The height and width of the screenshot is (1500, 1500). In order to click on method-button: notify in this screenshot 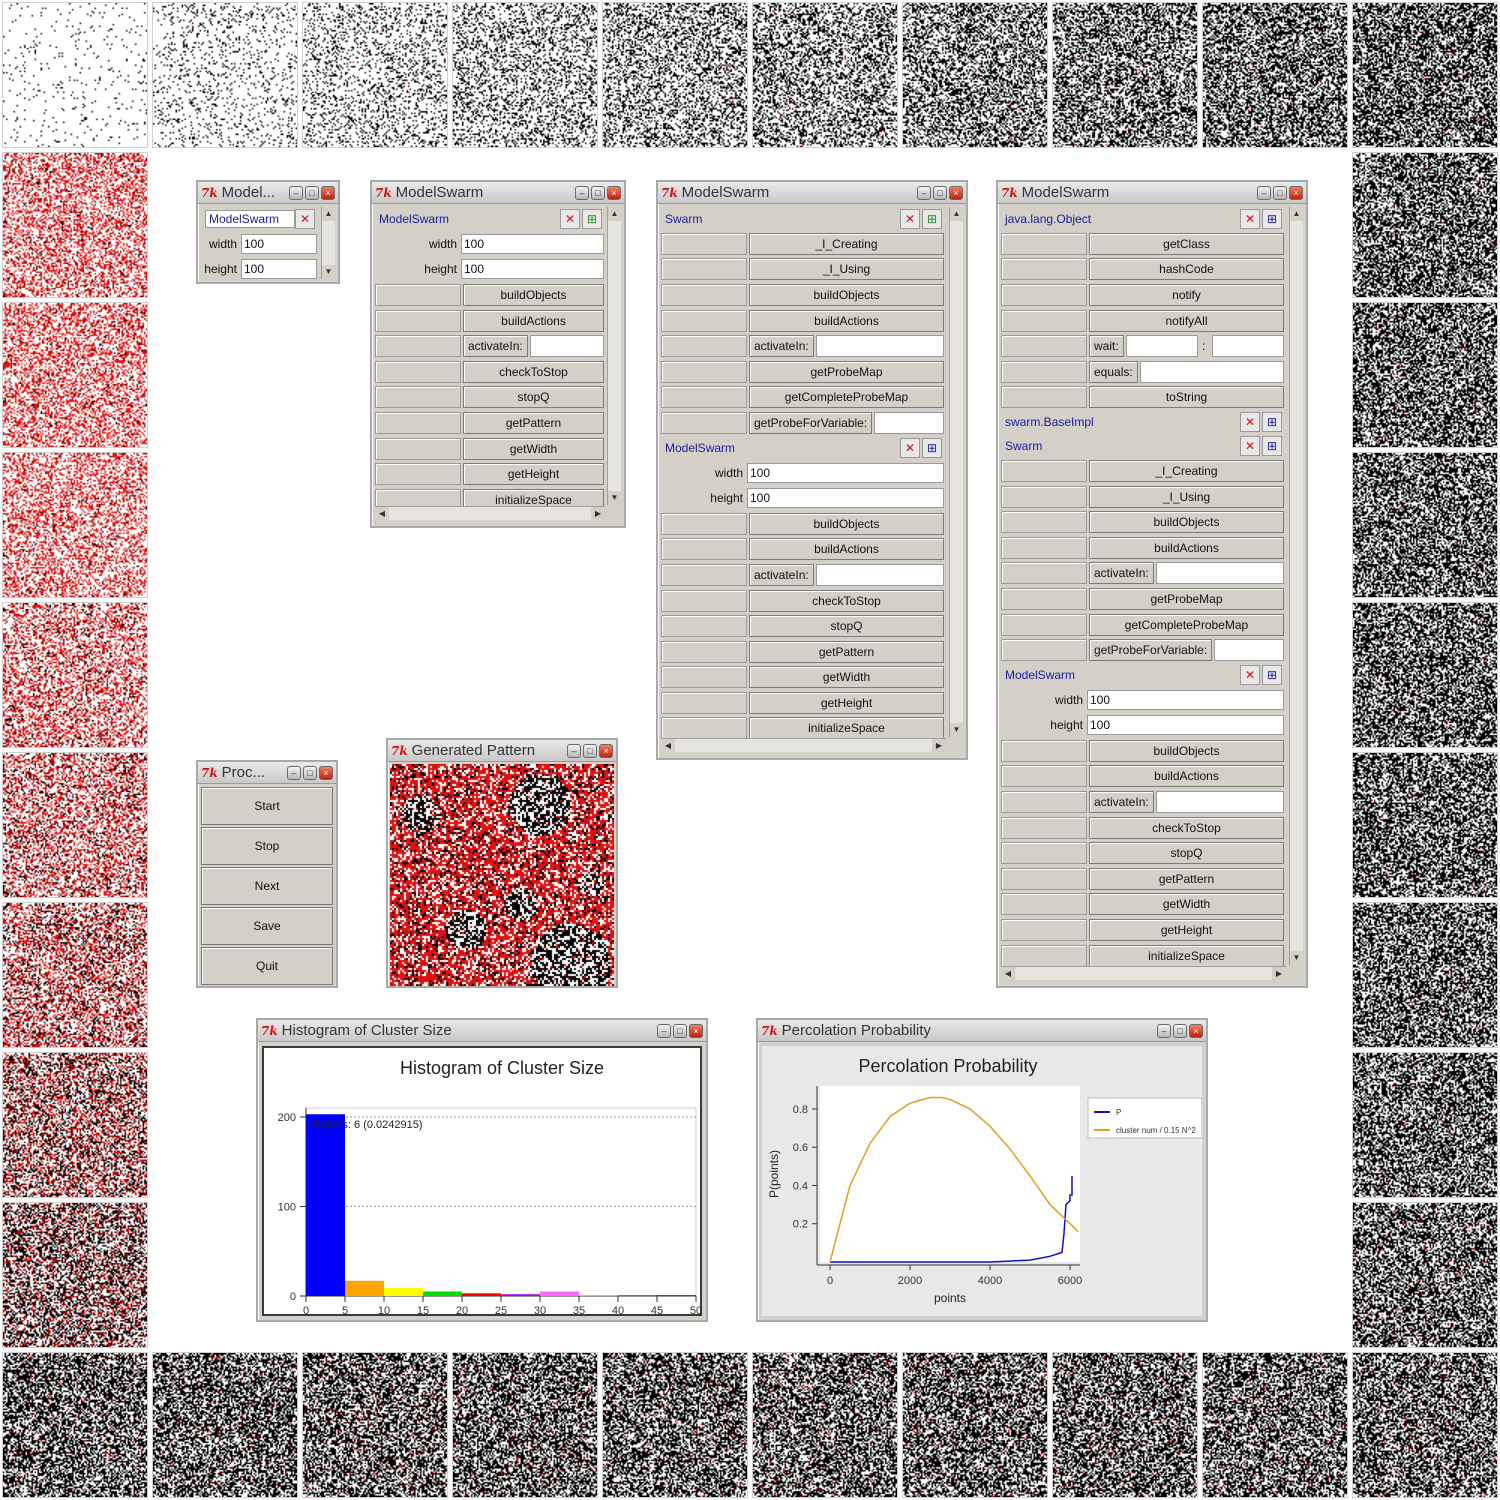, I will do `click(1186, 294)`.